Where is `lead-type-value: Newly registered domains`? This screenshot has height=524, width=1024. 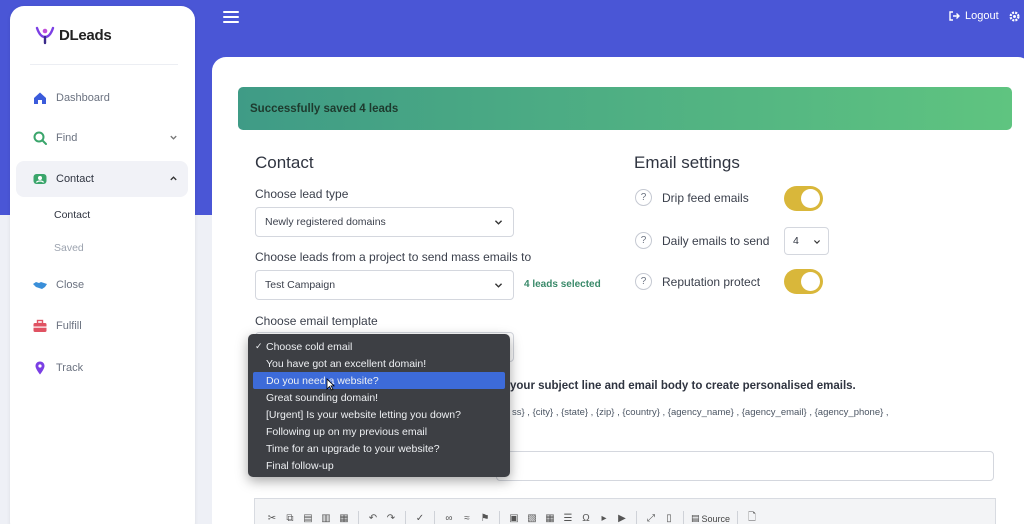 lead-type-value: Newly registered domains is located at coordinates (325, 222).